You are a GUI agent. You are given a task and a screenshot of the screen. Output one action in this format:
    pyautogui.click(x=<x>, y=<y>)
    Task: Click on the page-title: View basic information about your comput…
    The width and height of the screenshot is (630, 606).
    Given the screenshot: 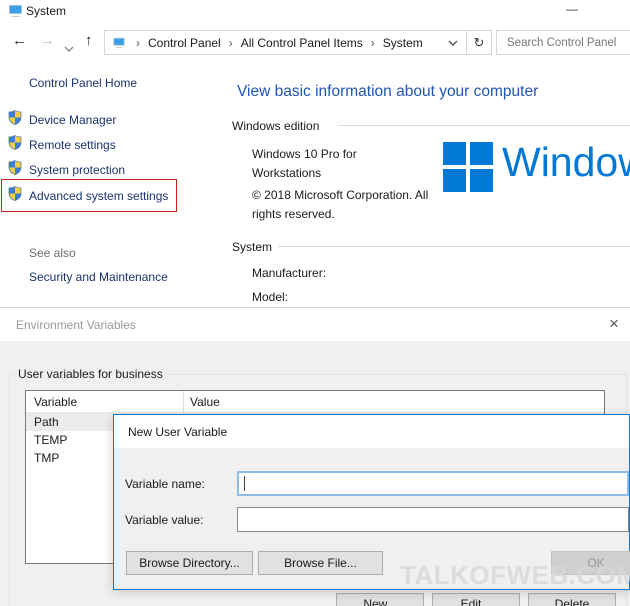 What is the action you would take?
    pyautogui.click(x=388, y=91)
    